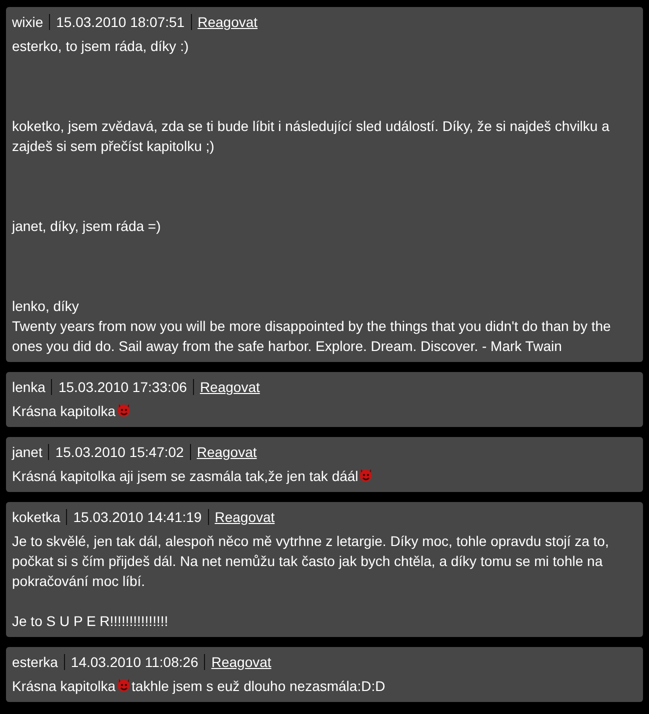 The width and height of the screenshot is (649, 714). I want to click on comment-date: 15.03.2010 15:47:02, so click(119, 452).